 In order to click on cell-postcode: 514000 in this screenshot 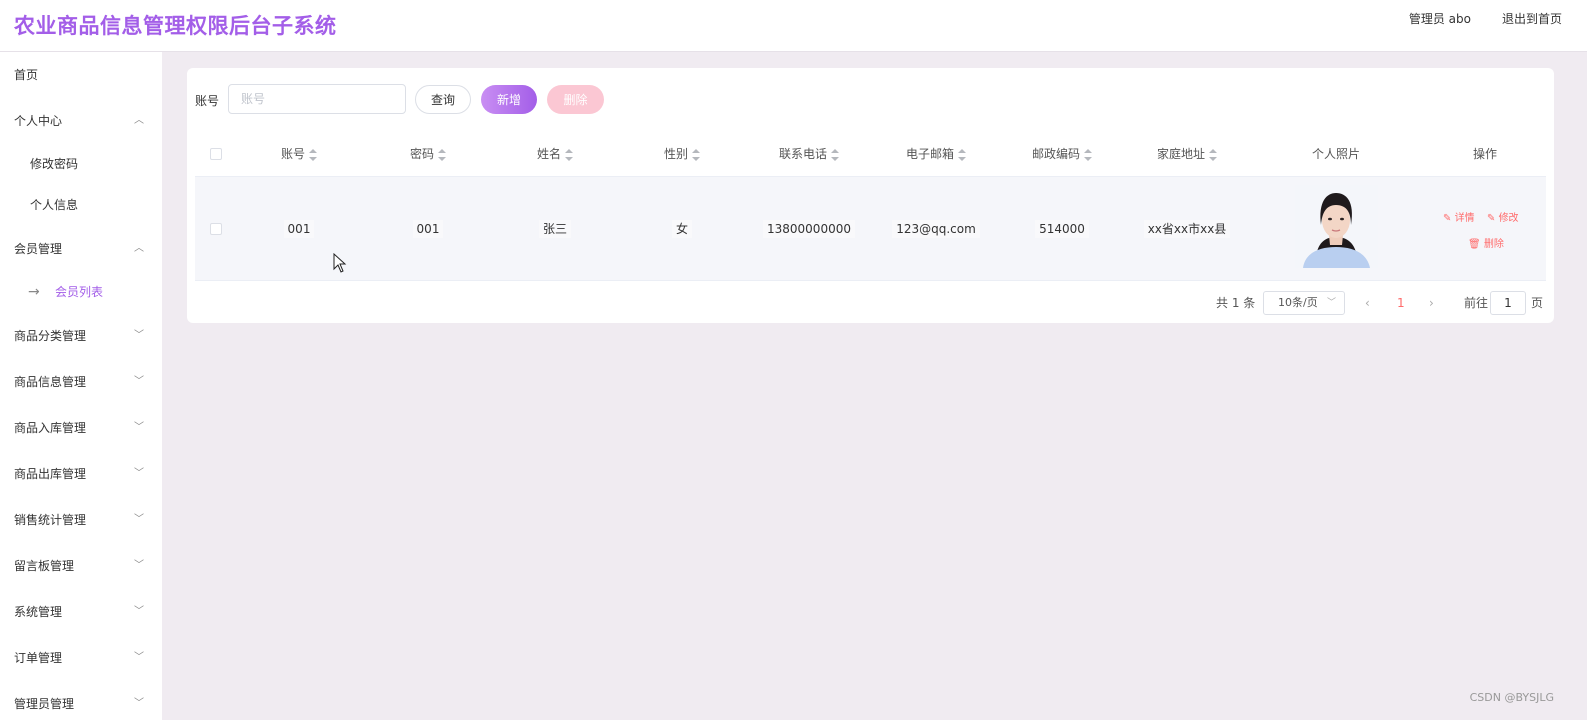, I will do `click(1062, 229)`.